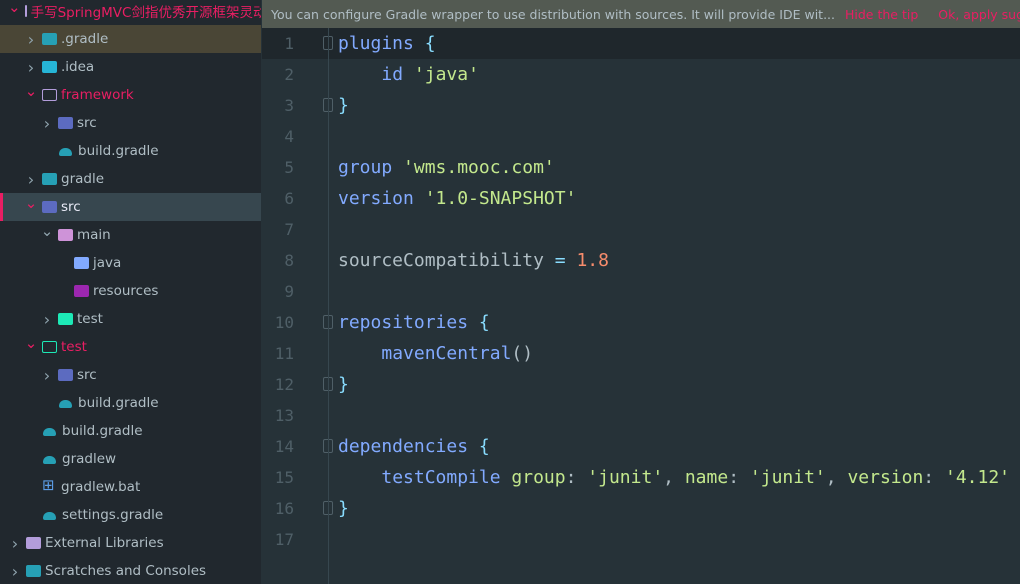 Image resolution: width=1020 pixels, height=584 pixels. Describe the element at coordinates (641, 167) in the screenshot. I see `code-line: 5 group 'wms.mooc.com'` at that location.